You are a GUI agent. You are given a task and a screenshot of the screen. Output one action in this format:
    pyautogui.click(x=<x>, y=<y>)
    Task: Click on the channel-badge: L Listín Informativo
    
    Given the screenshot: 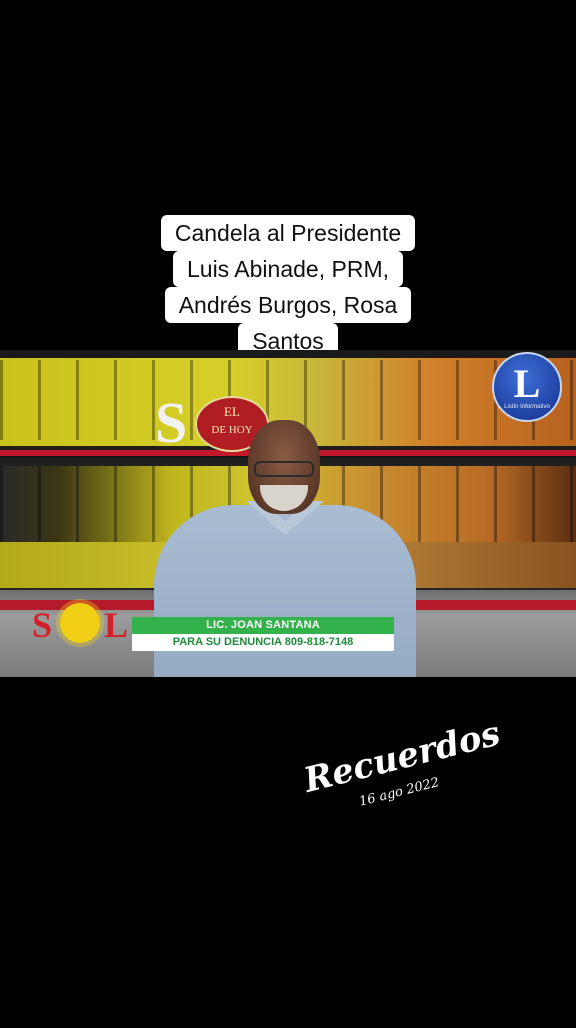 What is the action you would take?
    pyautogui.click(x=527, y=387)
    